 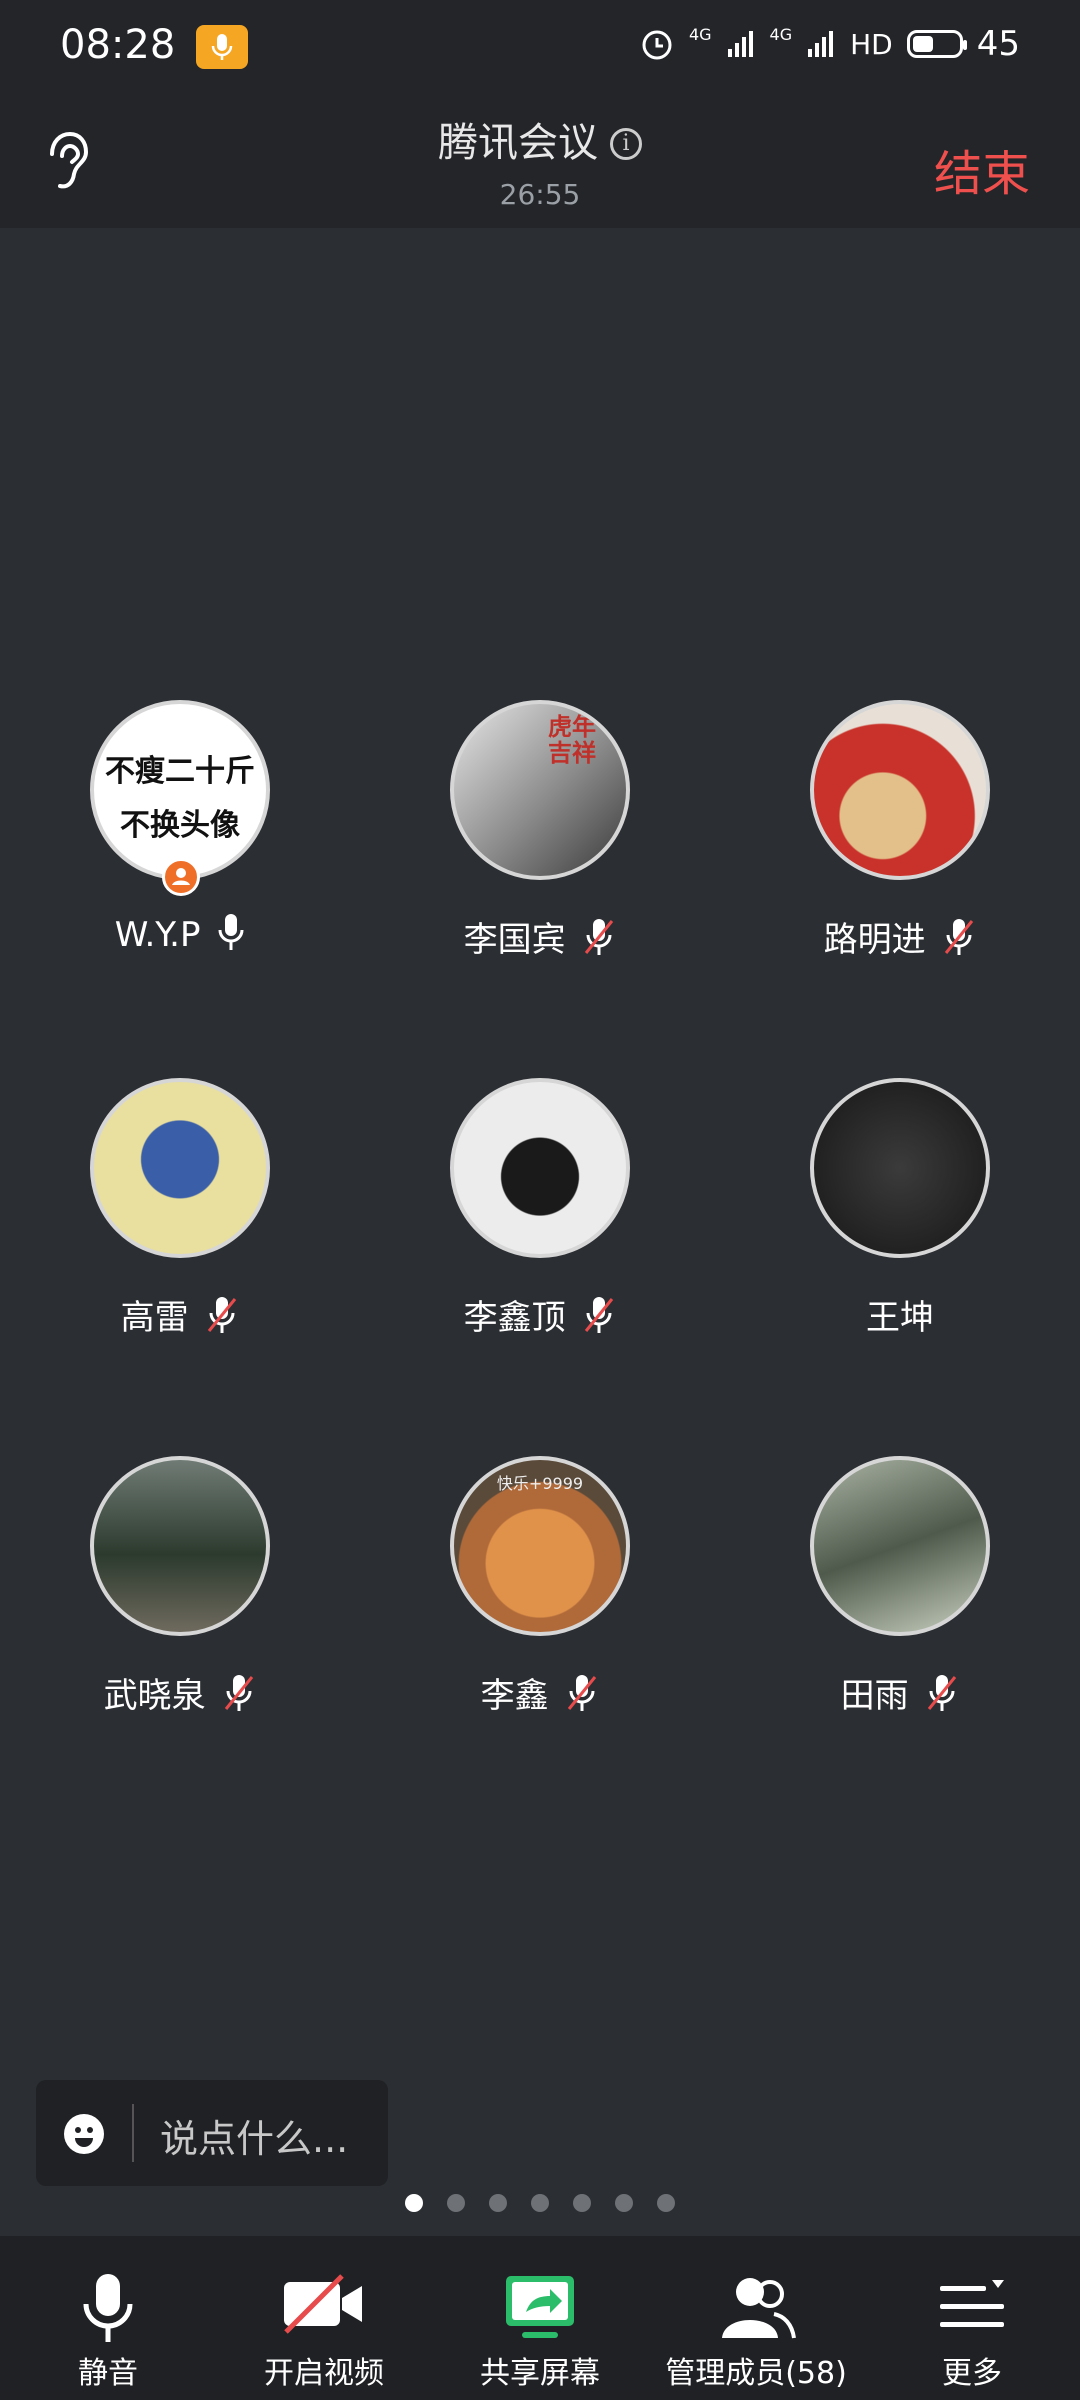 I want to click on mic-on-icon, so click(x=231, y=932).